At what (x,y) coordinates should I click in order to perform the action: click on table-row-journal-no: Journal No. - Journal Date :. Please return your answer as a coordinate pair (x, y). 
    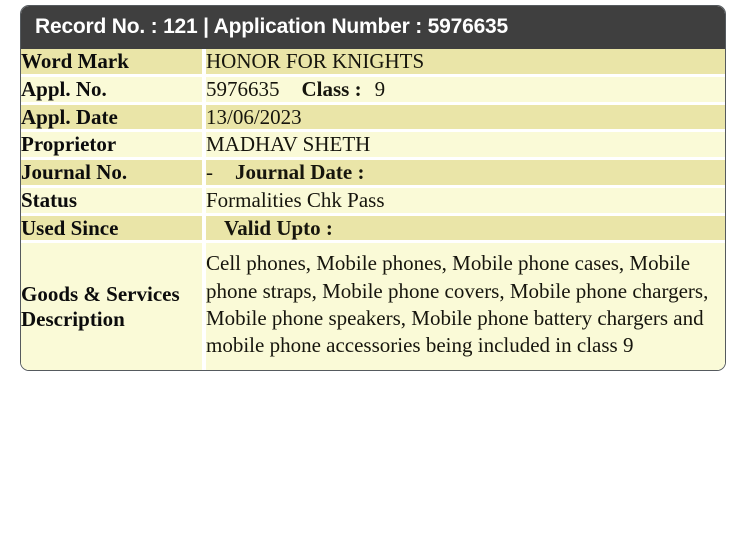
    Looking at the image, I should click on (373, 174).